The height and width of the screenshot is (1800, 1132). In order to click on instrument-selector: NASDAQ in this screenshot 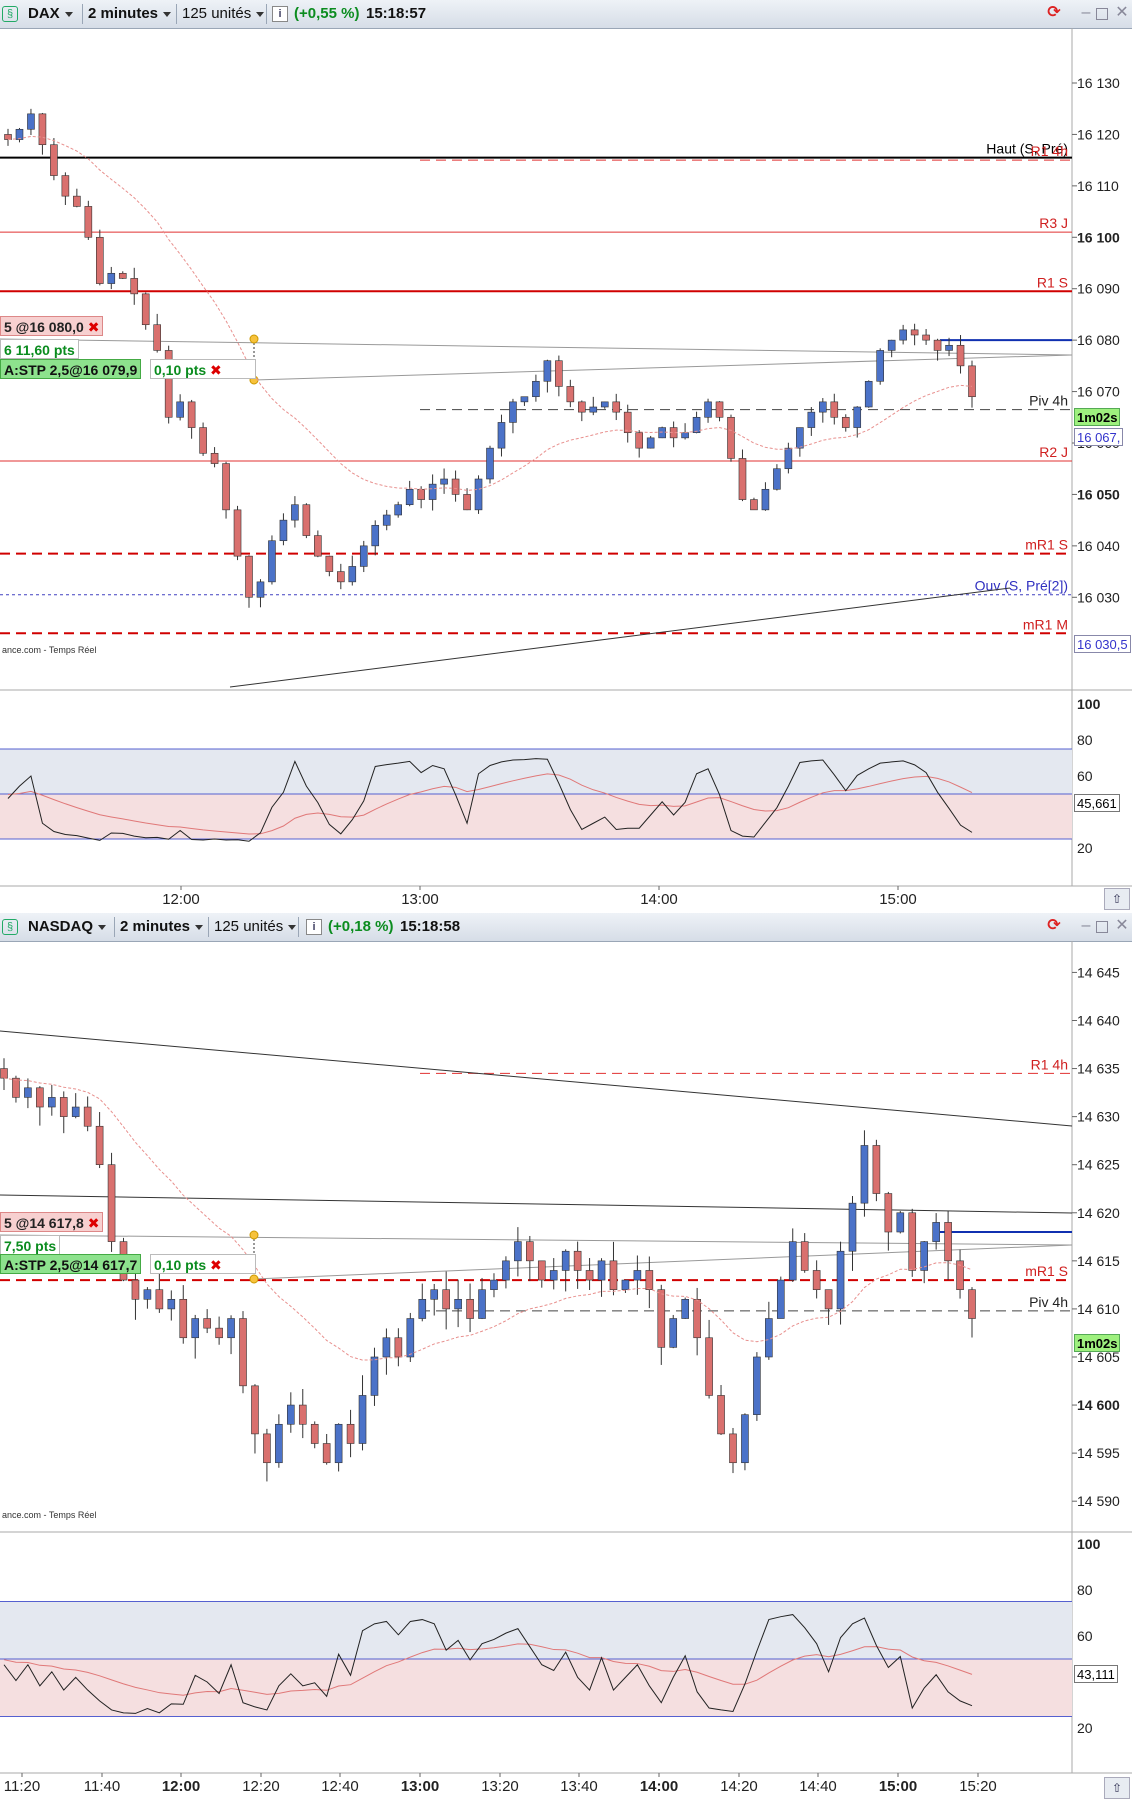, I will do `click(69, 927)`.